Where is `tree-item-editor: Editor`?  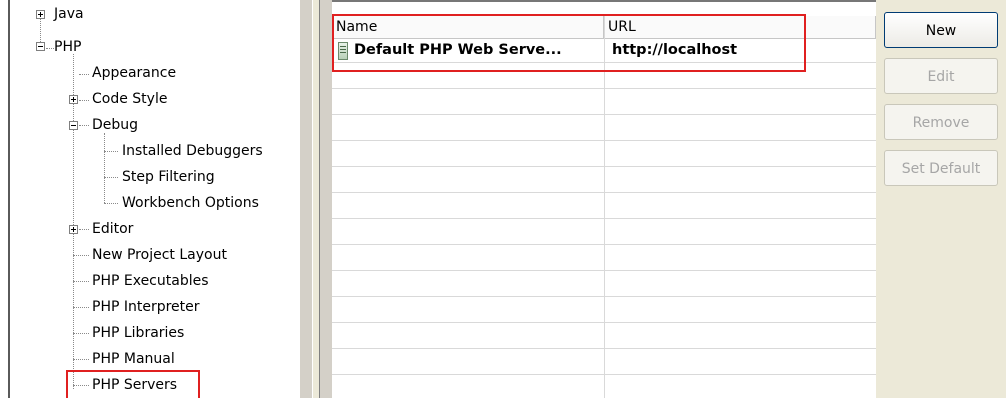 tree-item-editor: Editor is located at coordinates (112, 229).